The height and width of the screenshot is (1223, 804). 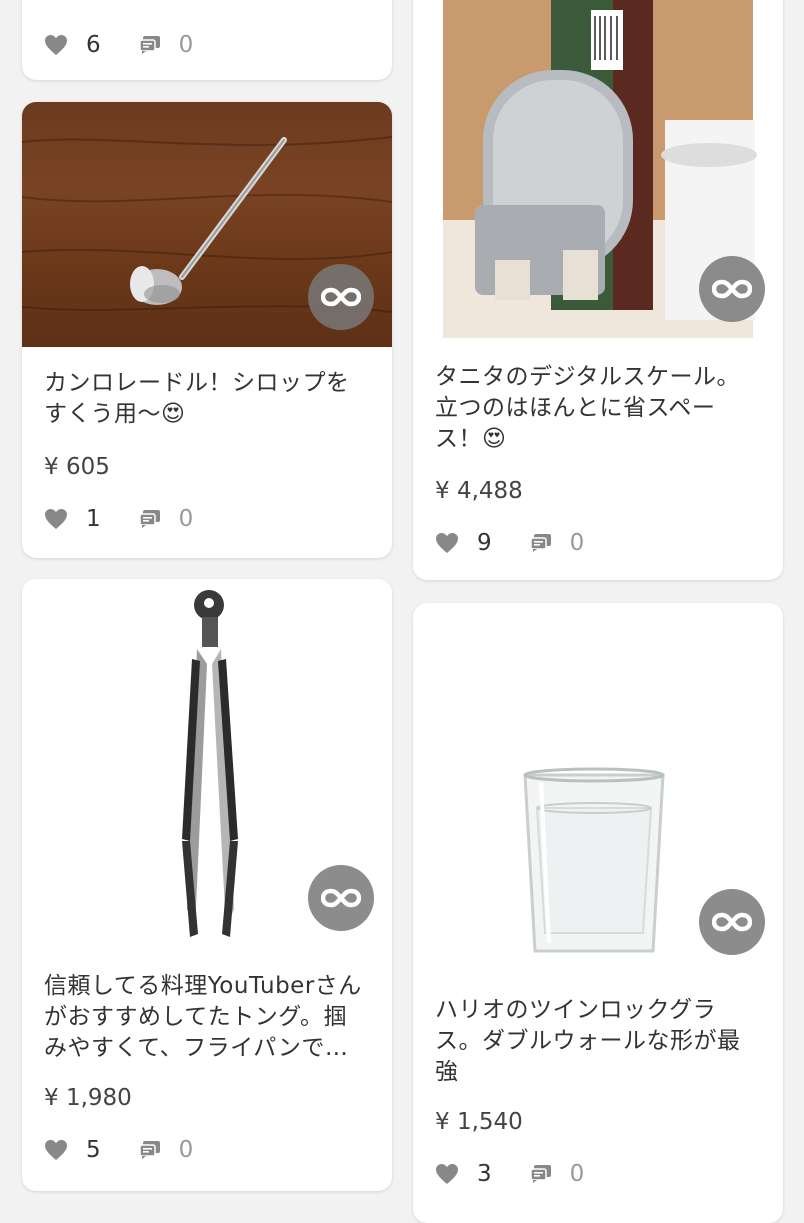 I want to click on card-stats: 6 0, so click(x=118, y=45).